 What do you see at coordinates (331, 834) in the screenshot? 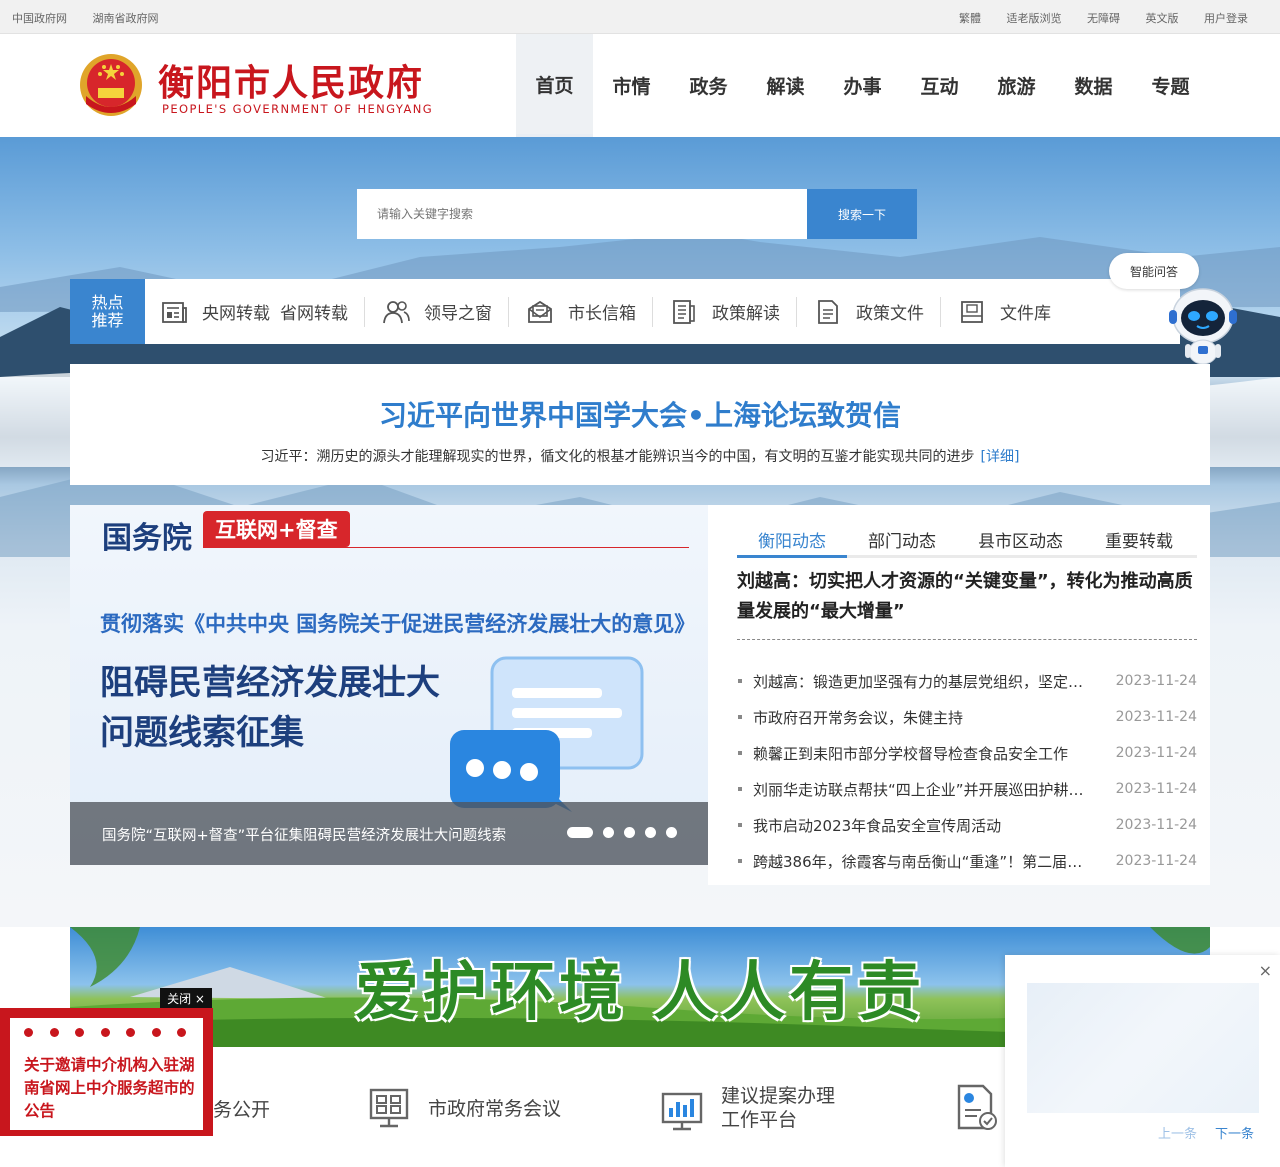
I see `carousel-caption: 国务院“互联网+督查”平台征集阻碍民营经济发展壮大问题线索` at bounding box center [331, 834].